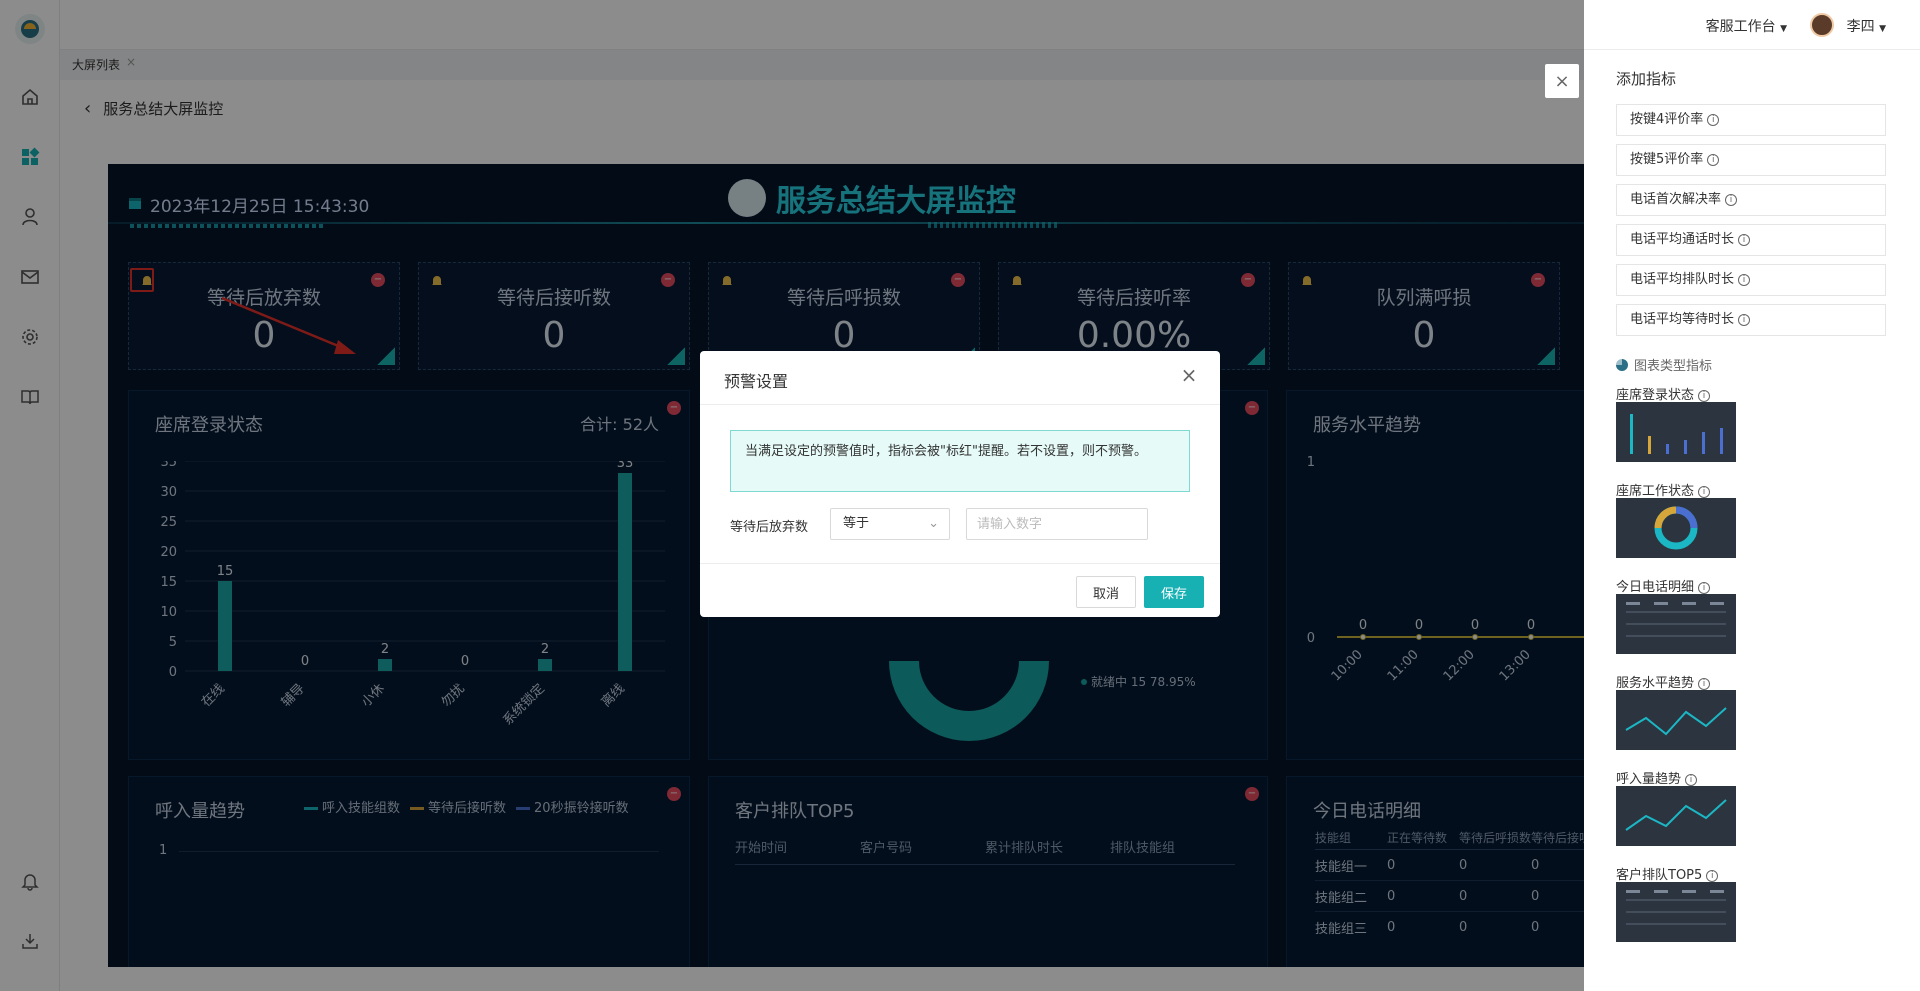  Describe the element at coordinates (1676, 528) in the screenshot. I see `chart-thumbnail-donut` at that location.